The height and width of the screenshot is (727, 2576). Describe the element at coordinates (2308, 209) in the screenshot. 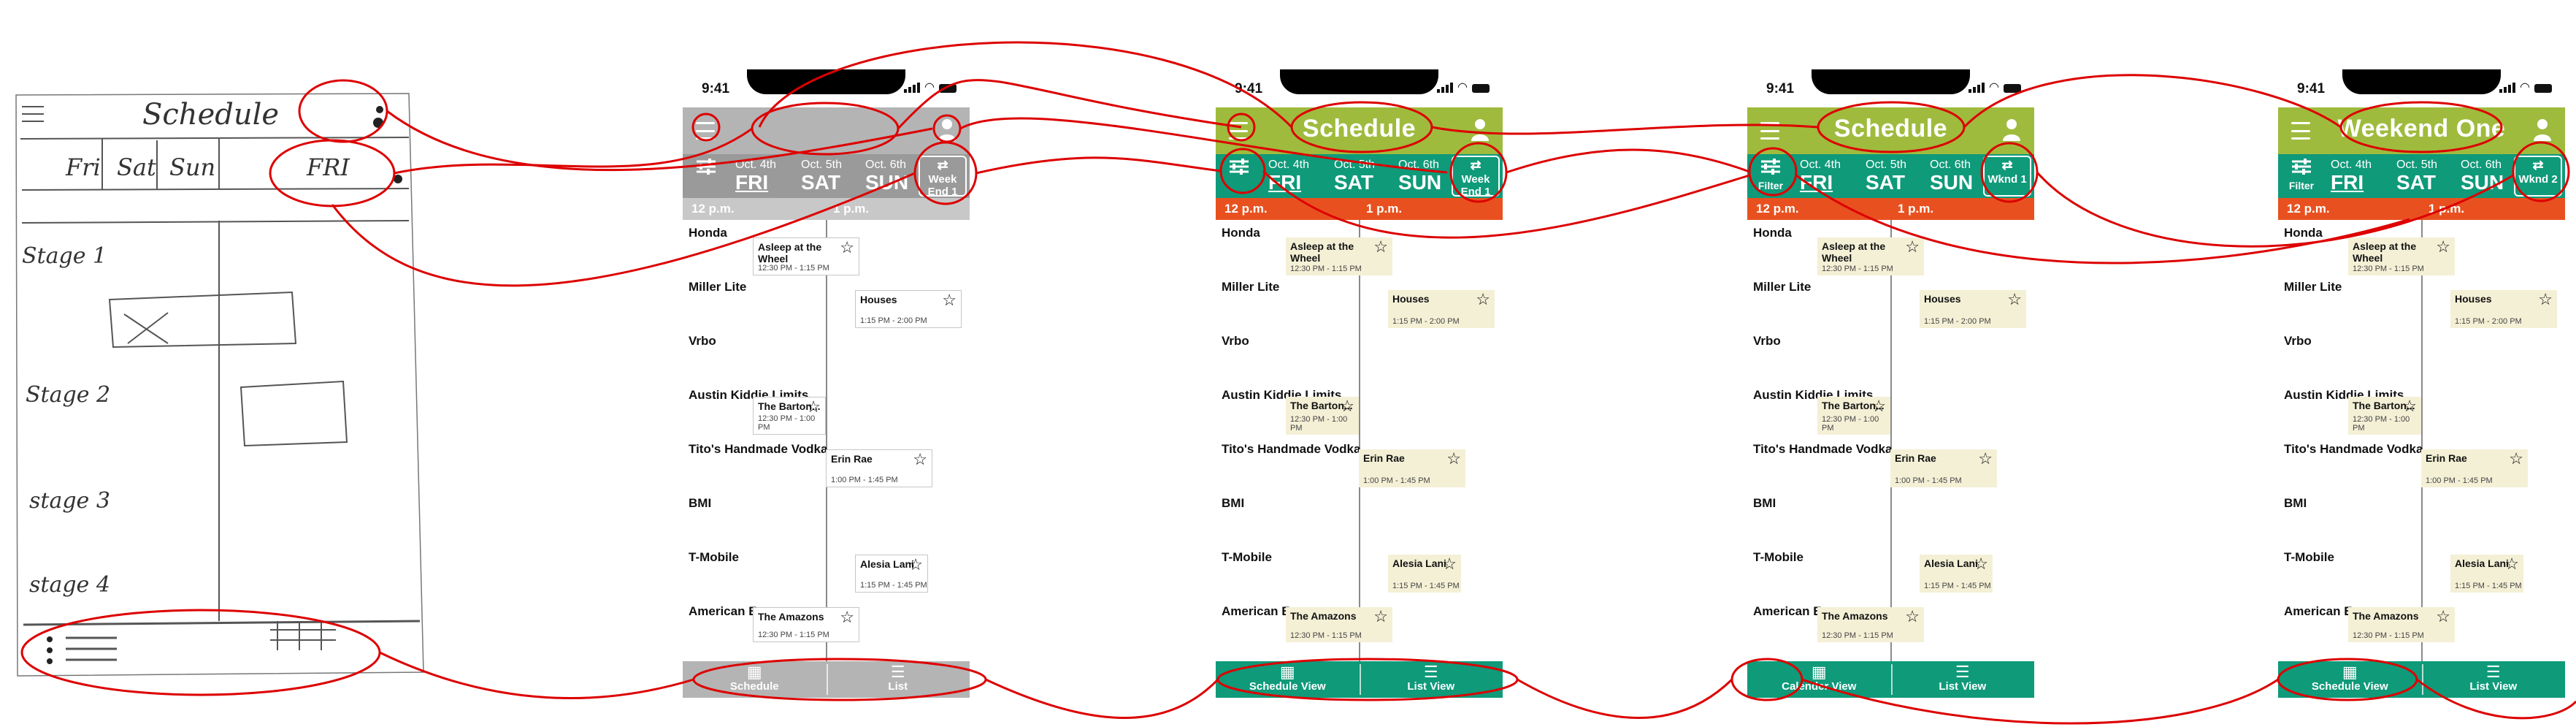

I see `time-label: 12 p.m.` at that location.